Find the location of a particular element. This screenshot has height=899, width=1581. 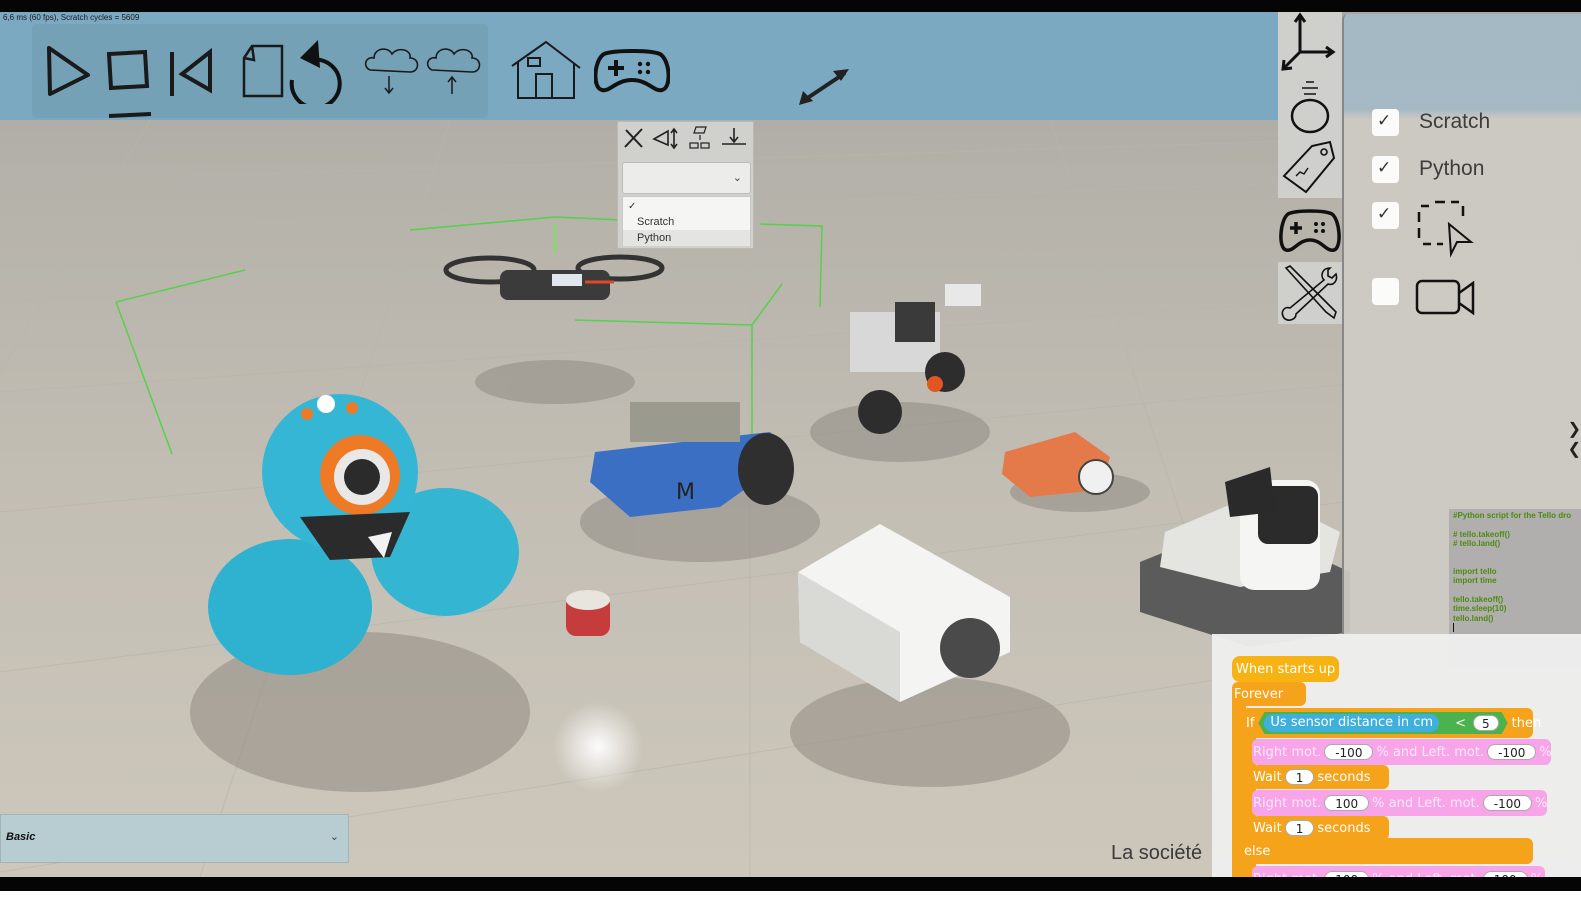

language-select: ⌄ is located at coordinates (686, 178).